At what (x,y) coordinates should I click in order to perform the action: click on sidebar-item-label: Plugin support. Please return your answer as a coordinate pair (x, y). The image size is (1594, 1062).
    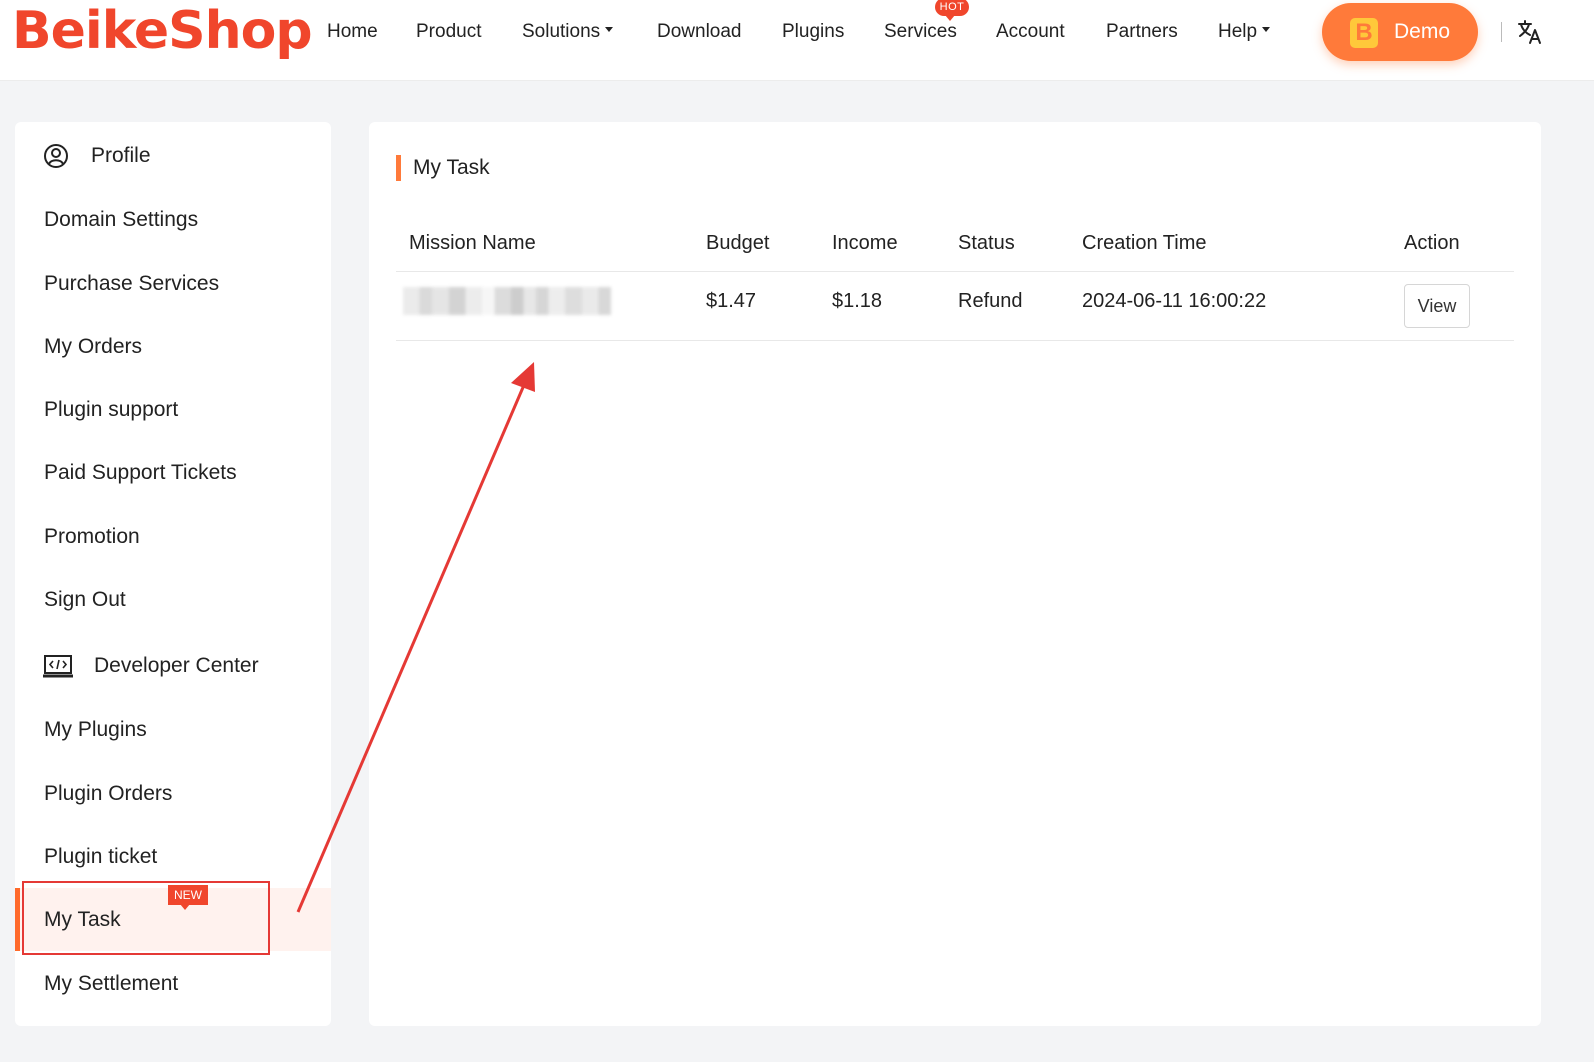
    Looking at the image, I should click on (111, 409).